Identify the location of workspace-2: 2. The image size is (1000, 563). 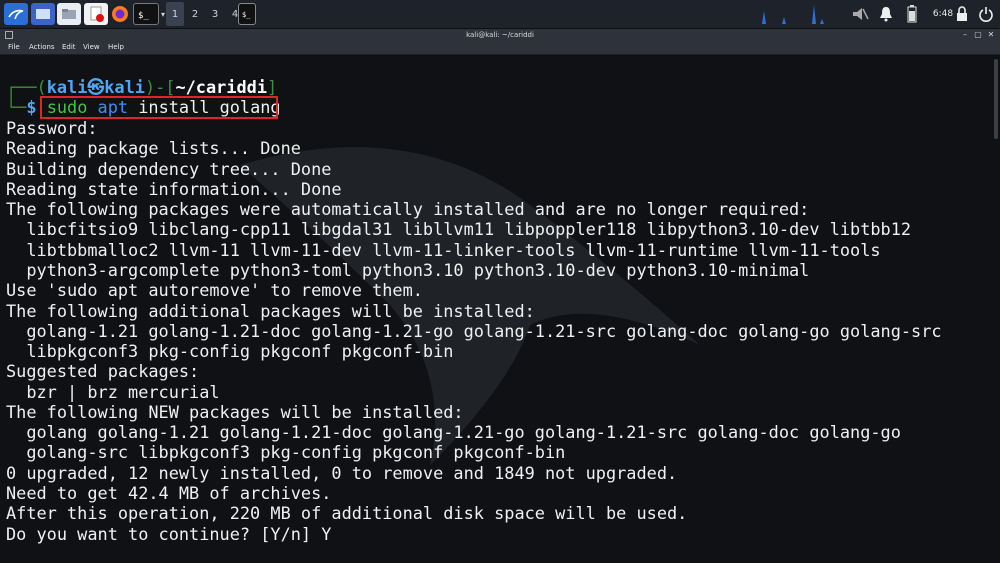
(195, 14).